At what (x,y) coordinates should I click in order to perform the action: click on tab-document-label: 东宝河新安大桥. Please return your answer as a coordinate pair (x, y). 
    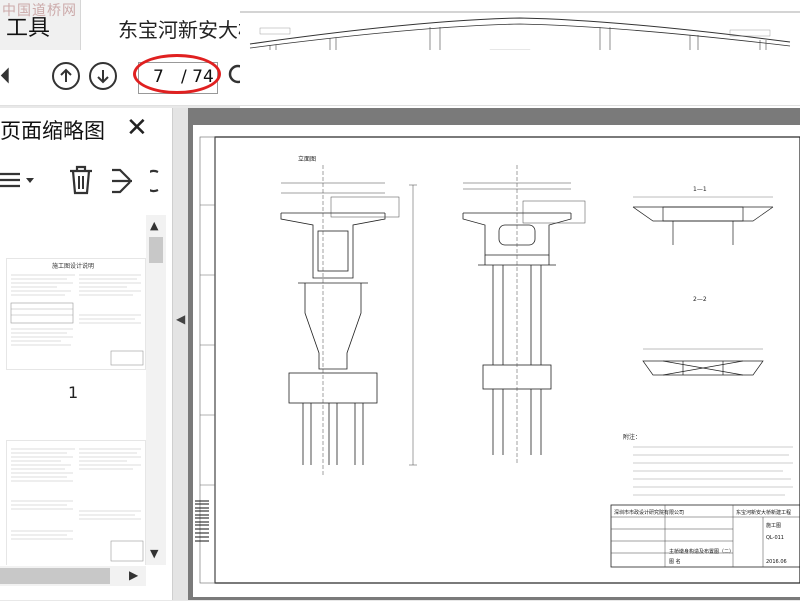
    Looking at the image, I should click on (179, 30).